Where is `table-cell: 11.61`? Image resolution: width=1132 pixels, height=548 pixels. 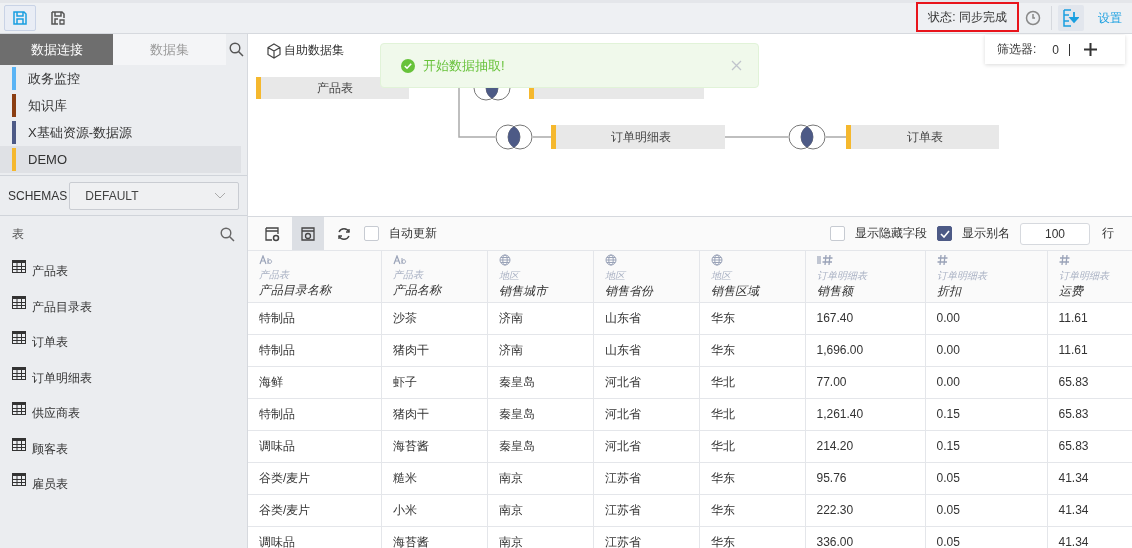
table-cell: 11.61 is located at coordinates (1089, 318).